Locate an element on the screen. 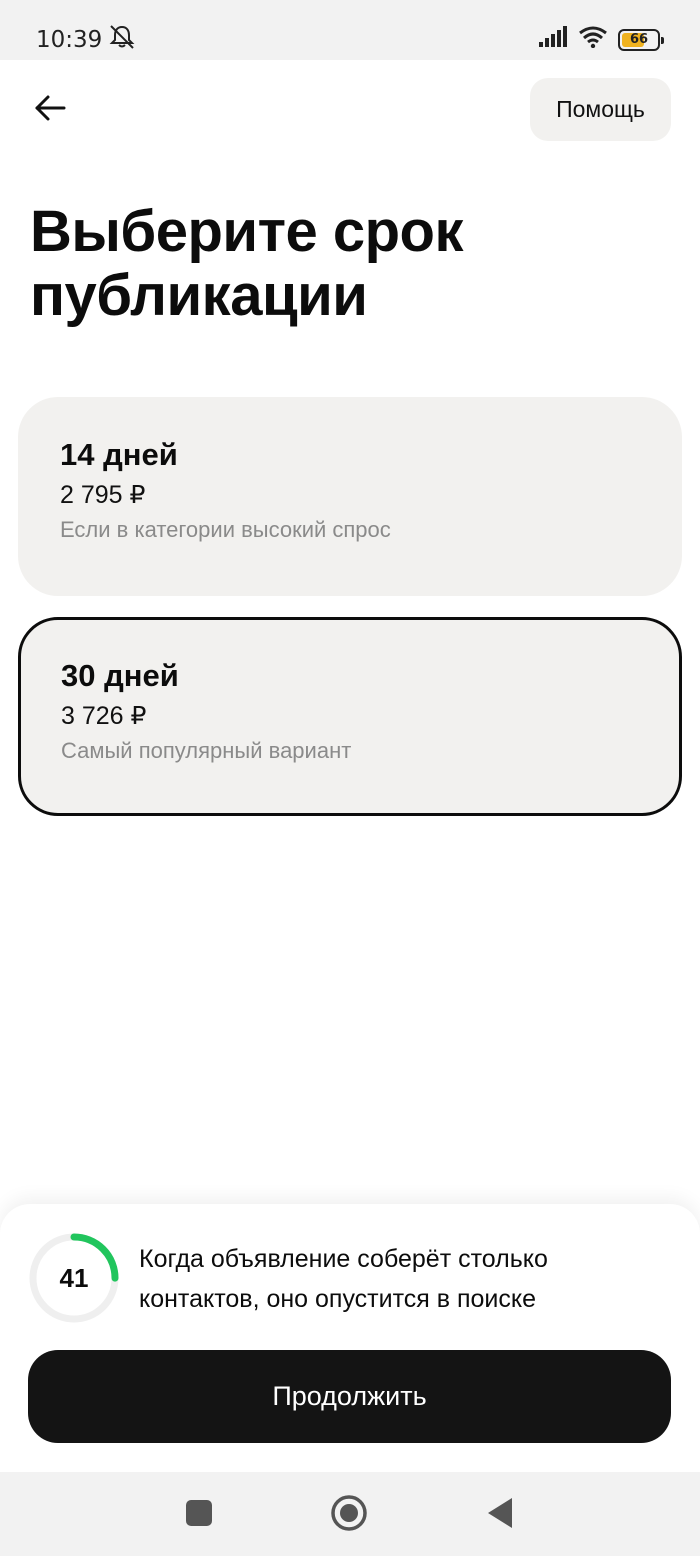  wifi-icon is located at coordinates (593, 39).